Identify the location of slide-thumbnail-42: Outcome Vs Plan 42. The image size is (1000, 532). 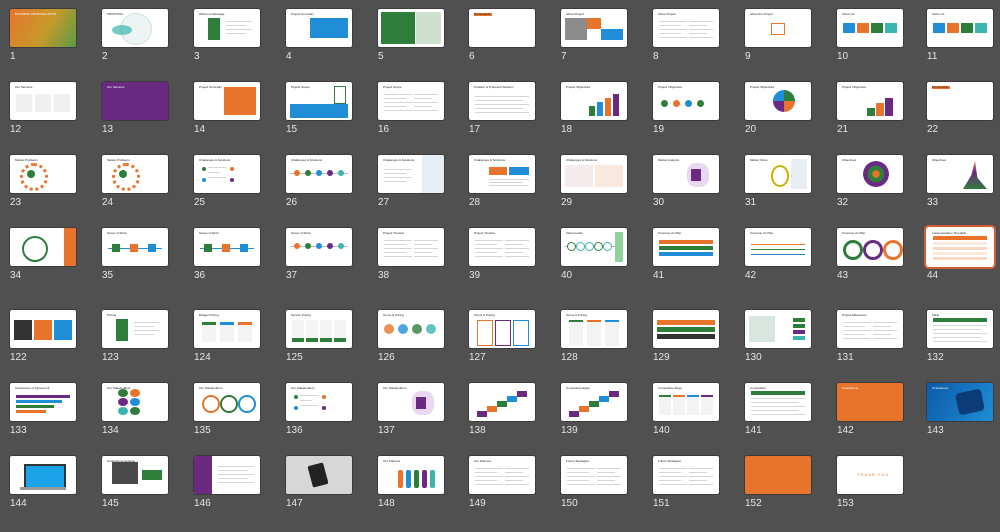
(778, 254).